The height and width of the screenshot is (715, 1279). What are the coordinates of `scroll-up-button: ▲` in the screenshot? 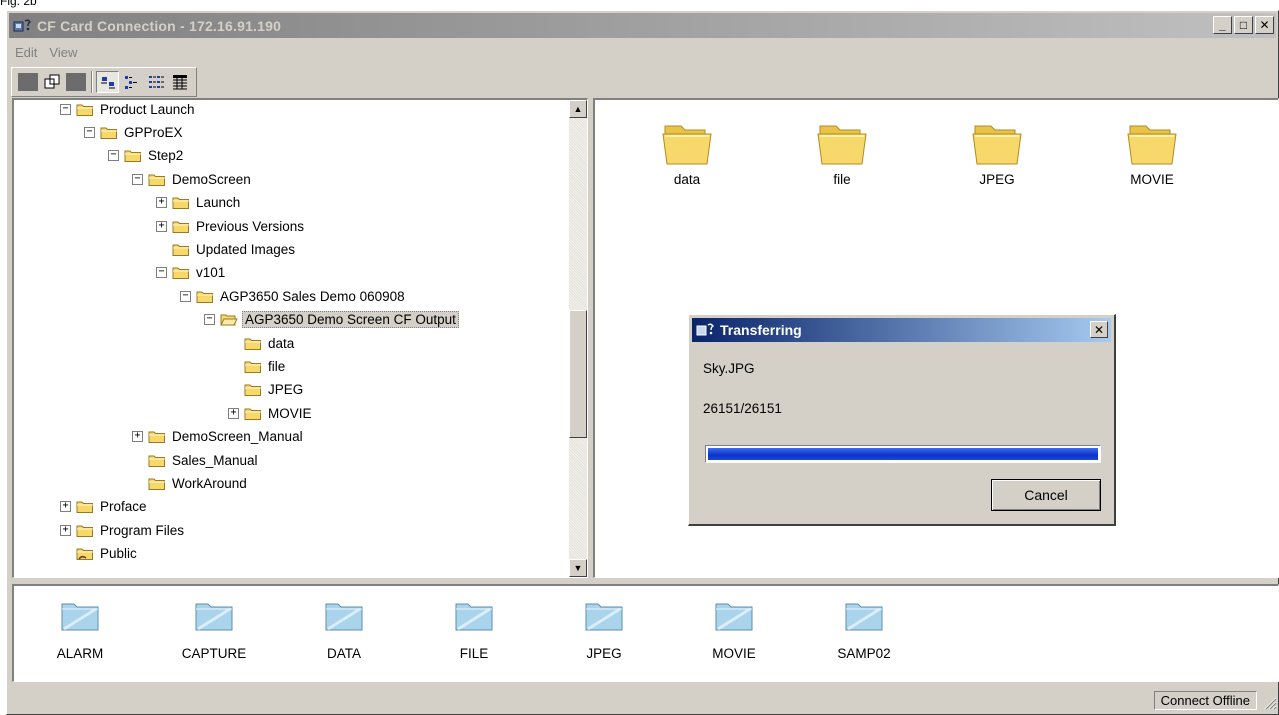 It's located at (578, 109).